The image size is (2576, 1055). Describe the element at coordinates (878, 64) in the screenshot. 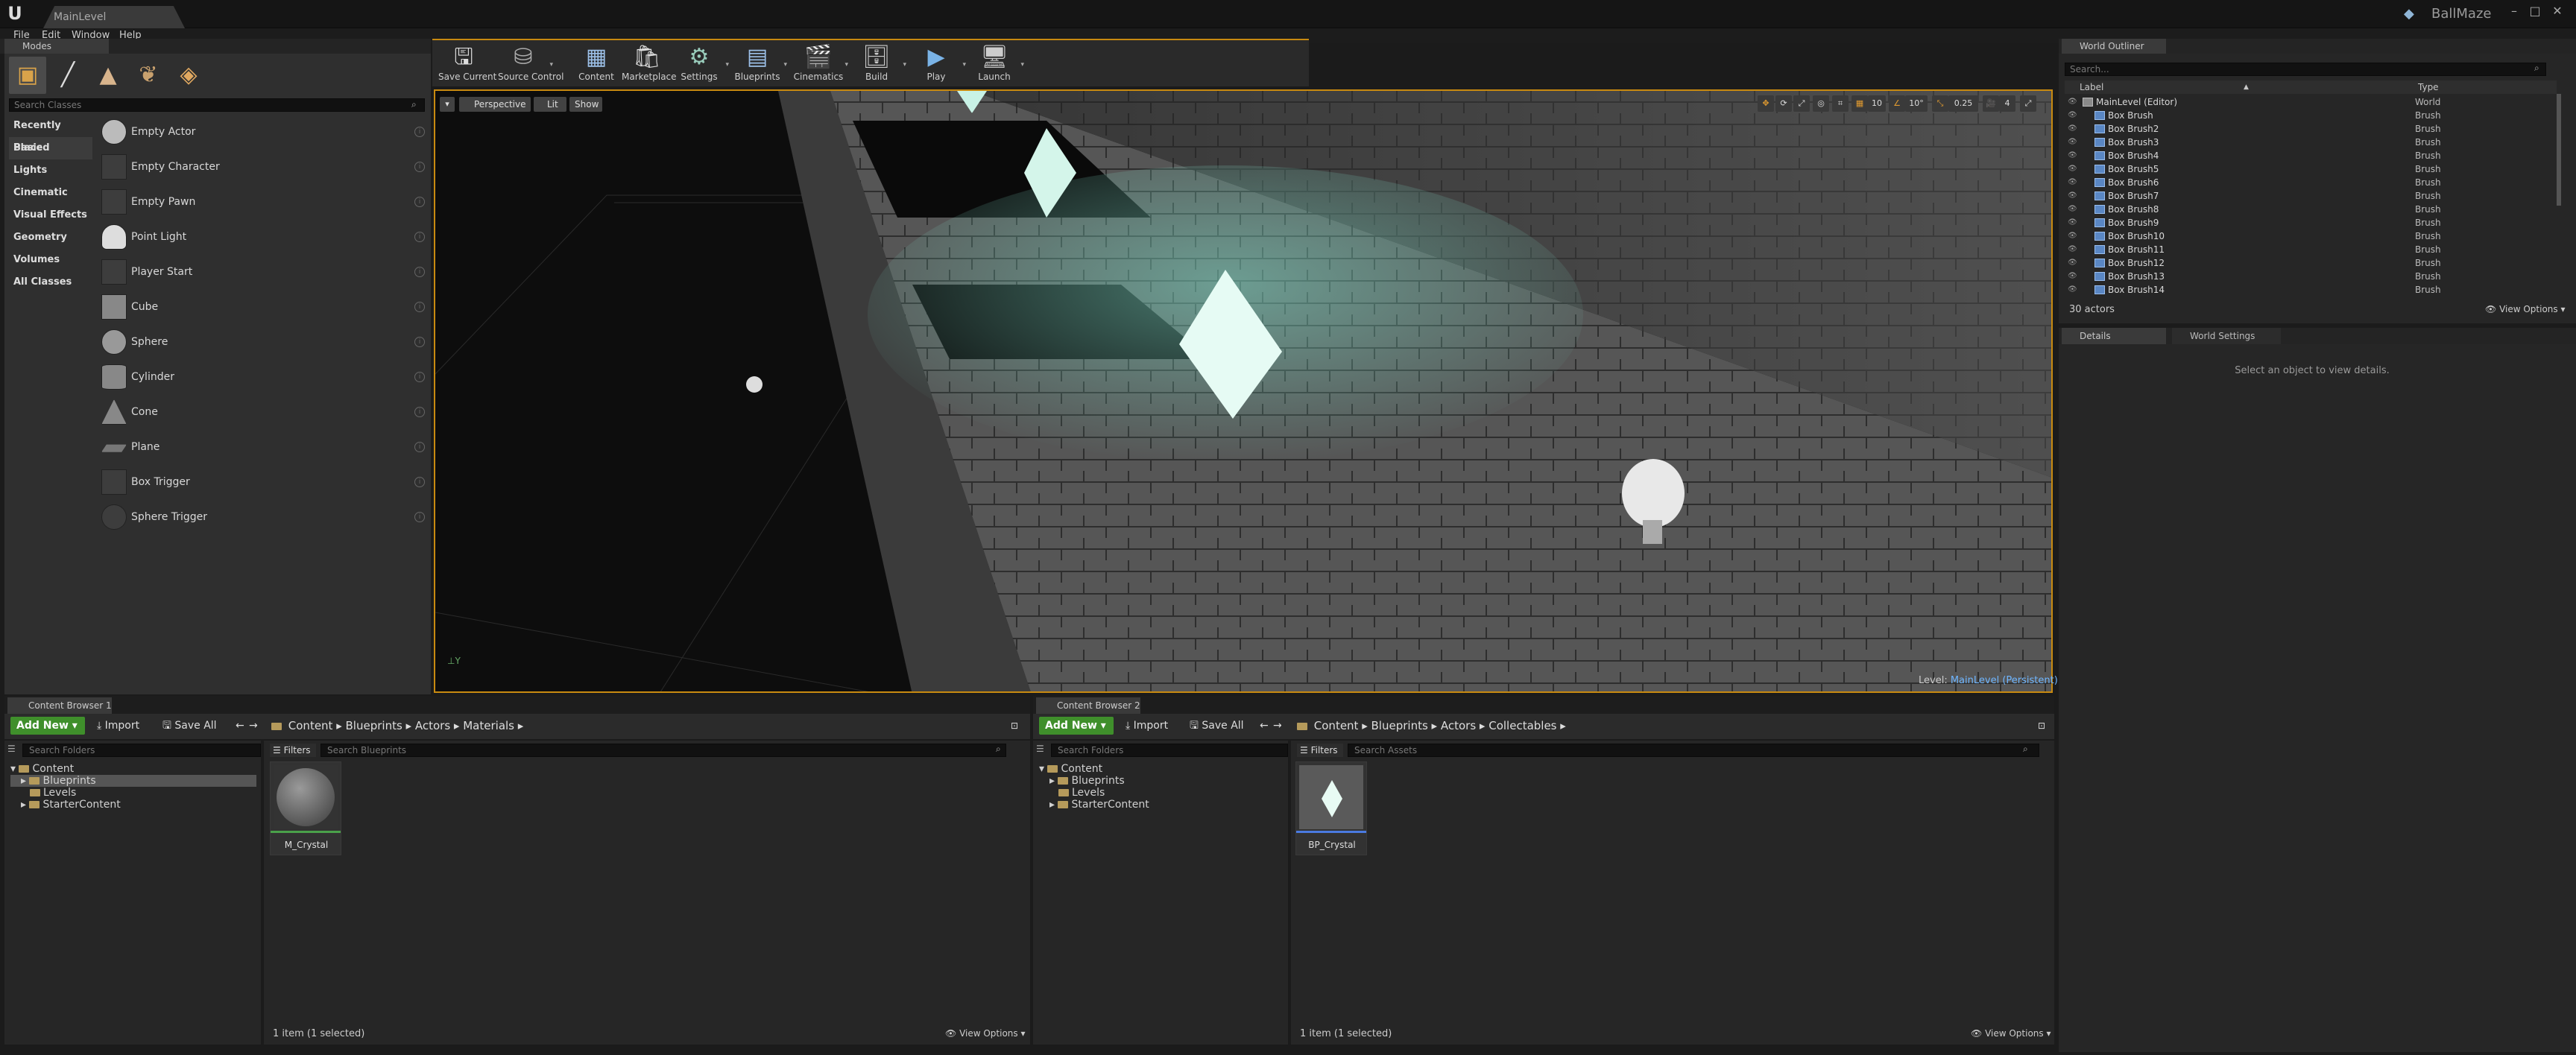

I see `build-button: 🗄 Build ▾` at that location.